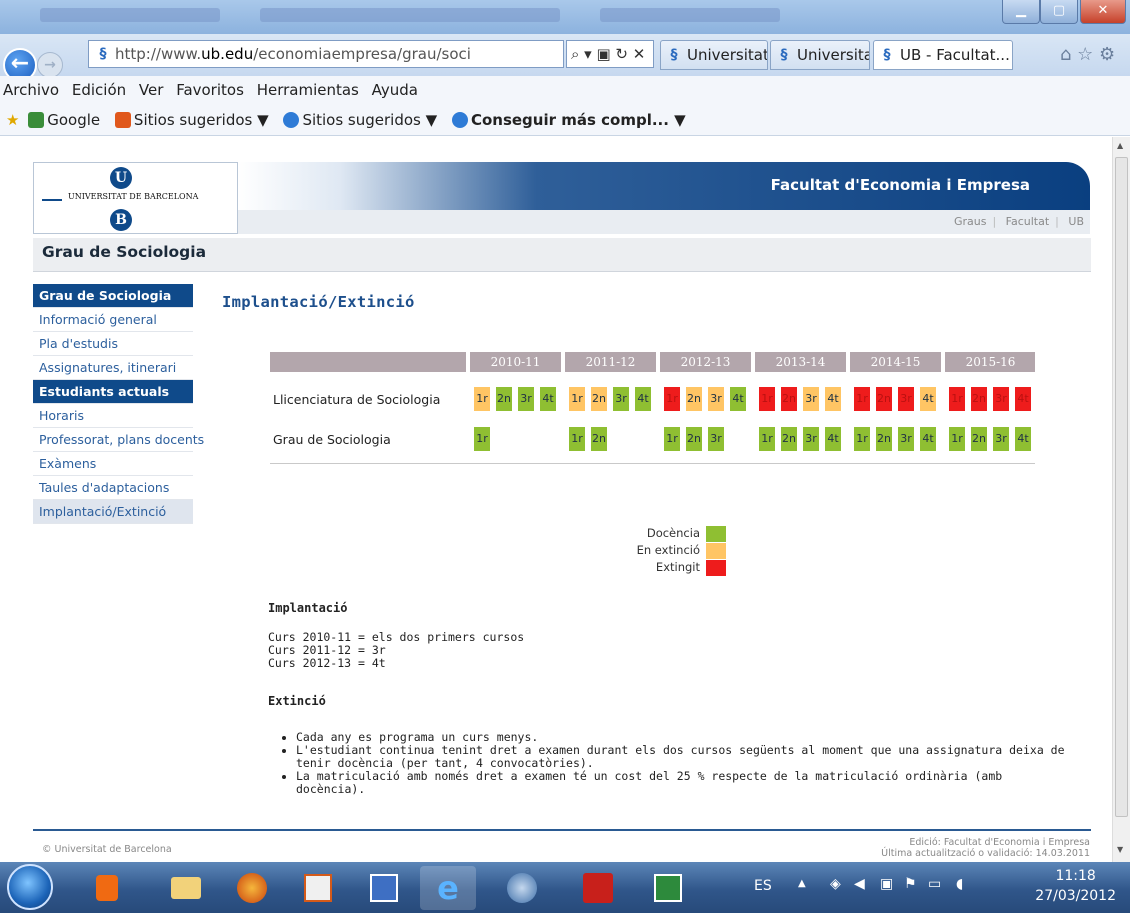  I want to click on sidebar-item-informacio-general: Informació general, so click(113, 320).